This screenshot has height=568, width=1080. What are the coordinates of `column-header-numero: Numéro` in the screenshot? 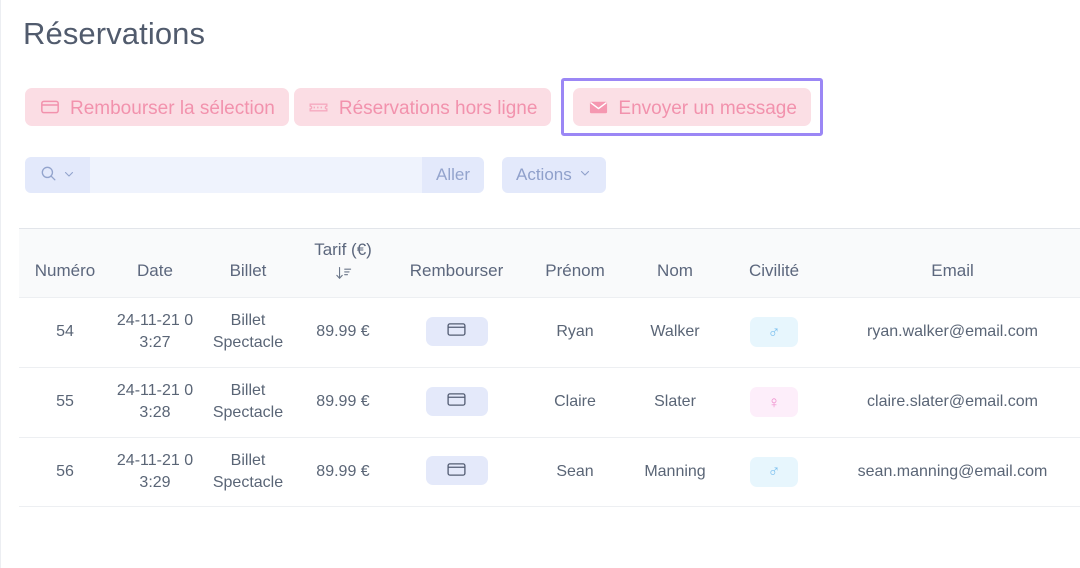 It's located at (65, 263).